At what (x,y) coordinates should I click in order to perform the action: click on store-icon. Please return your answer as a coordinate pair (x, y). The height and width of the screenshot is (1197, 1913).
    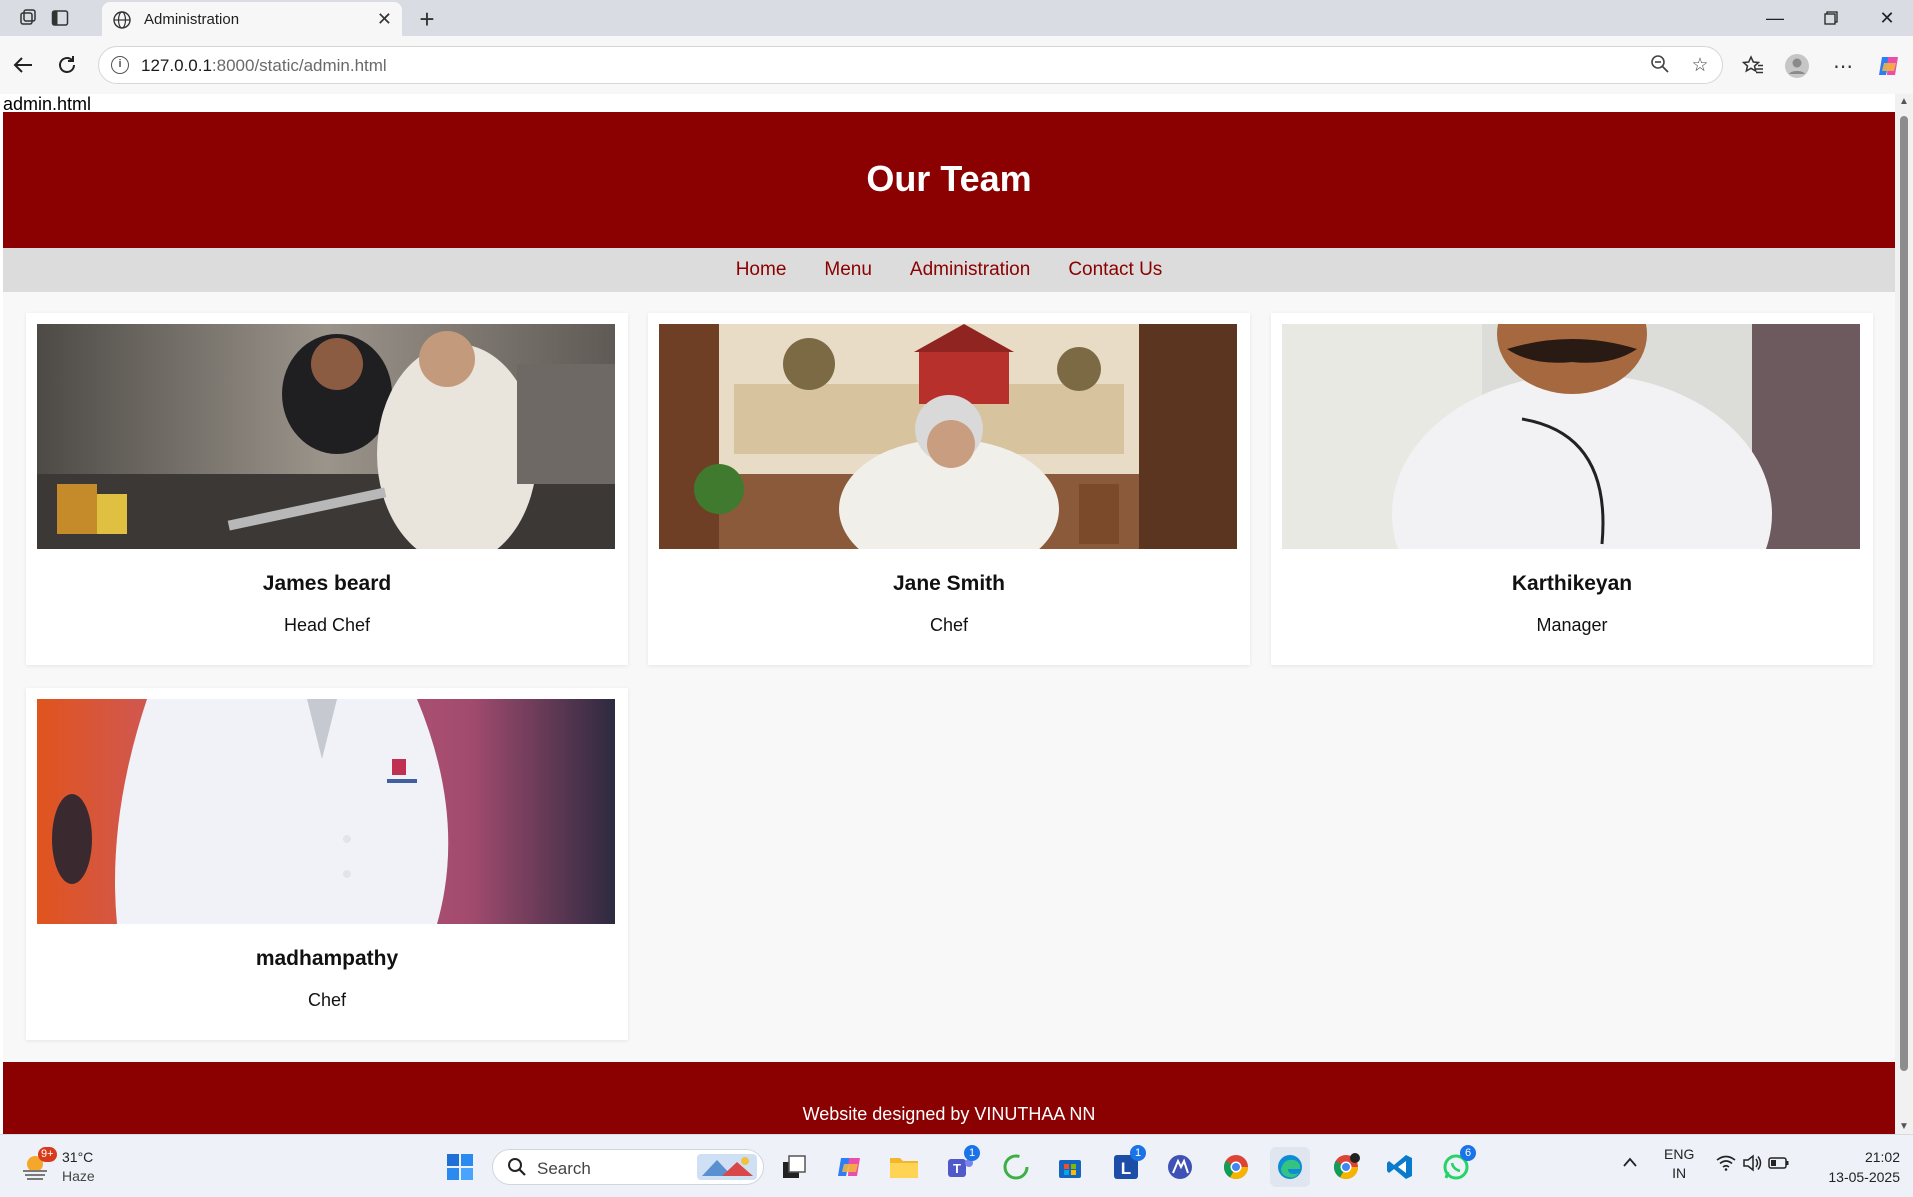
    Looking at the image, I should click on (1070, 1167).